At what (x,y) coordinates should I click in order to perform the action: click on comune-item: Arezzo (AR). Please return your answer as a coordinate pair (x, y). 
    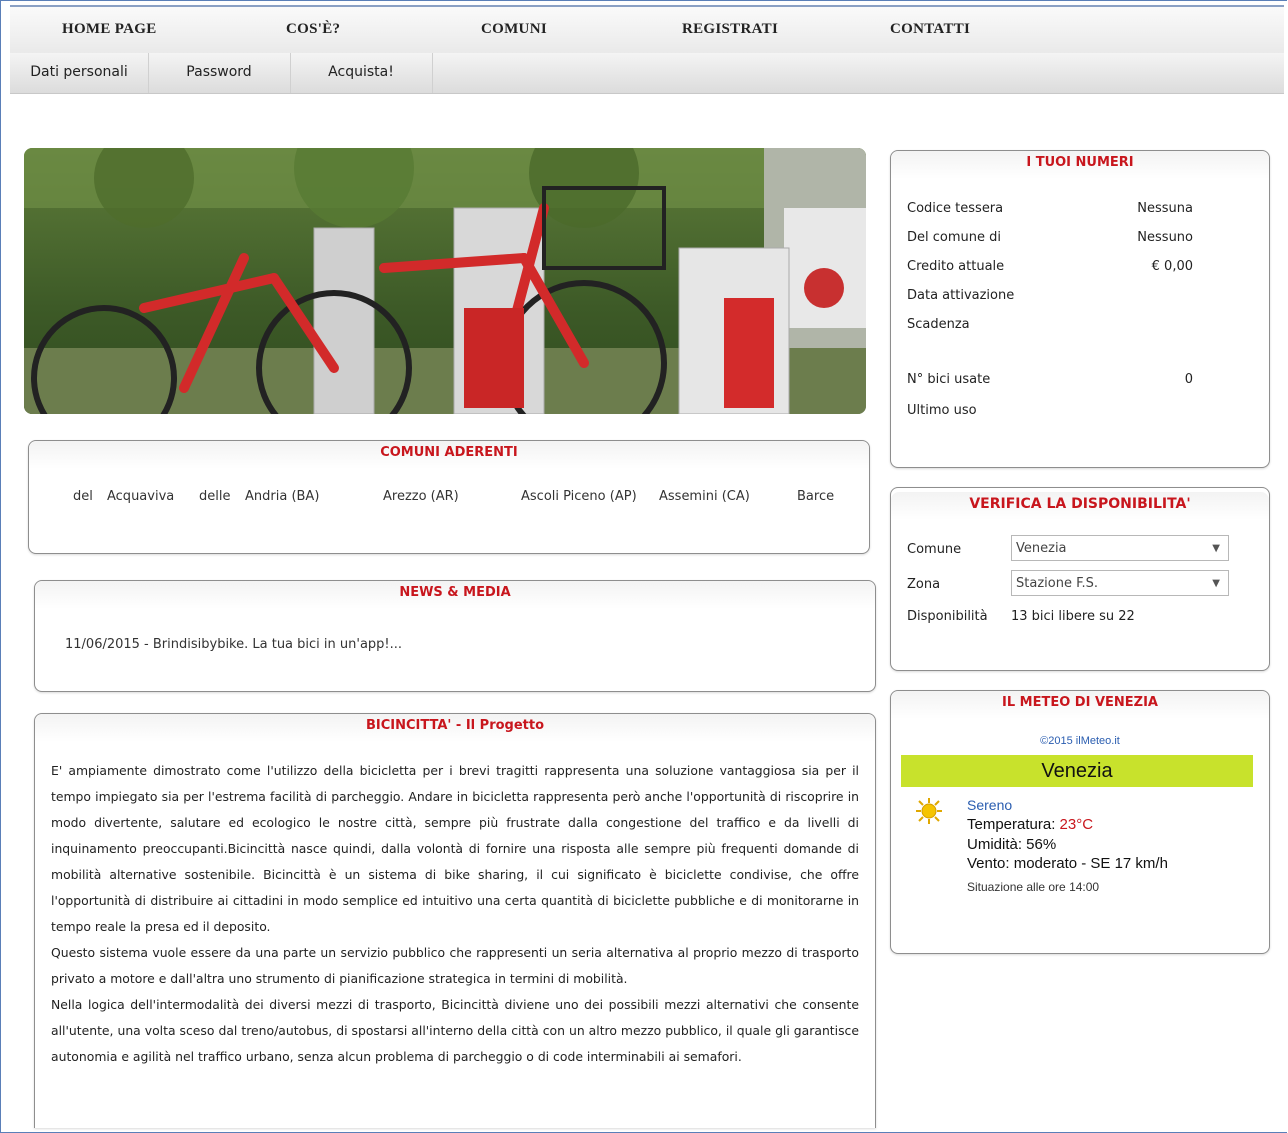
    Looking at the image, I should click on (421, 496).